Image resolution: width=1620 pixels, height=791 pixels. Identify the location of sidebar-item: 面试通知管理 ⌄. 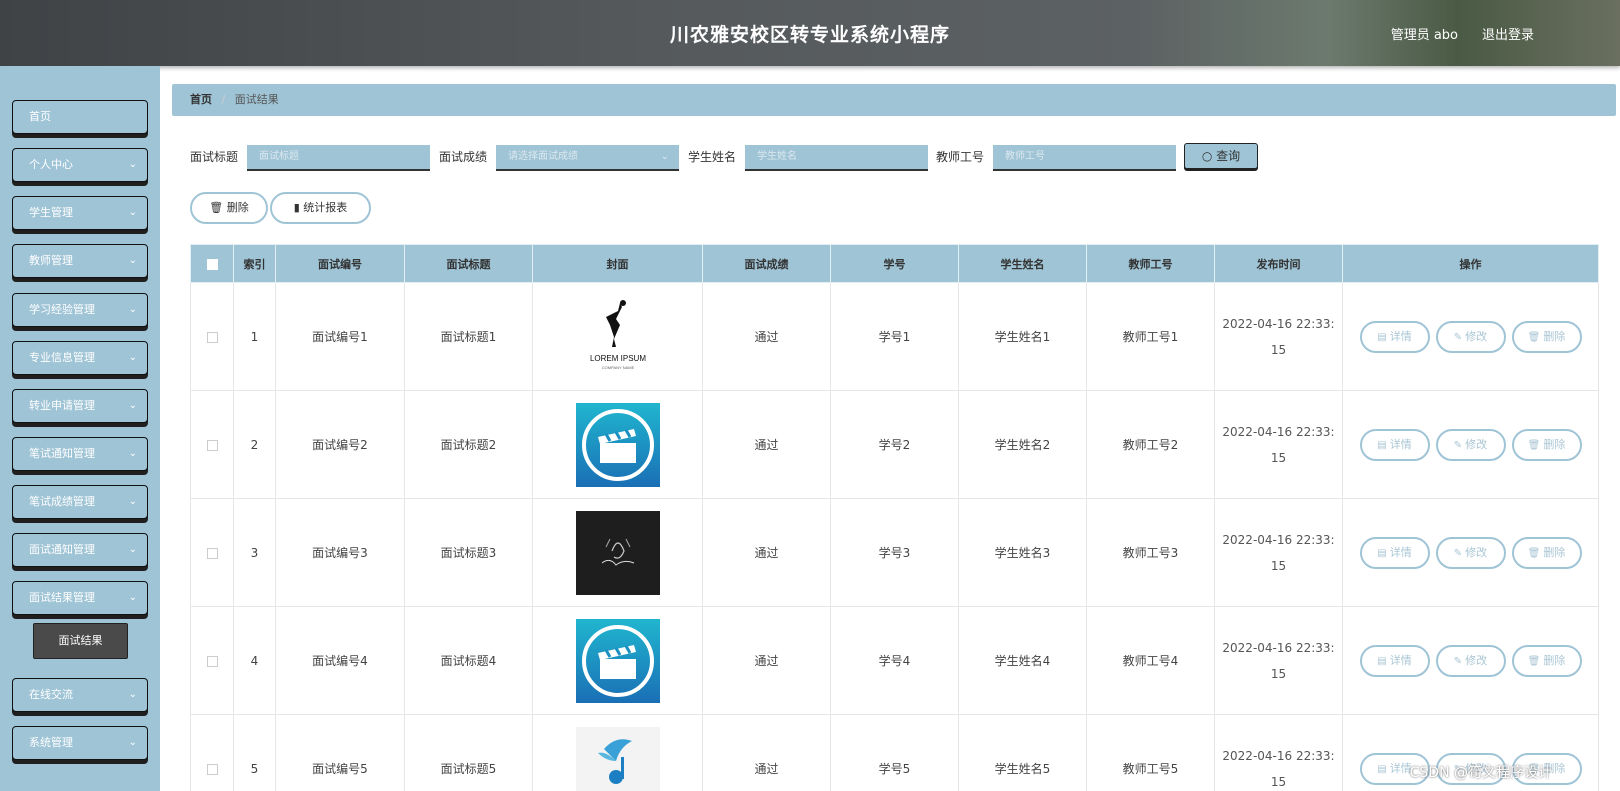
(80, 550).